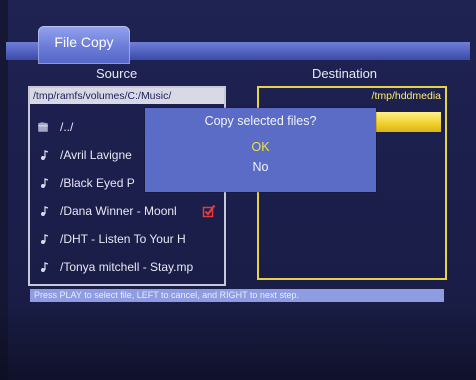 Image resolution: width=476 pixels, height=380 pixels. What do you see at coordinates (123, 239) in the screenshot?
I see `list-item-label: /DHT - Listen To Your H` at bounding box center [123, 239].